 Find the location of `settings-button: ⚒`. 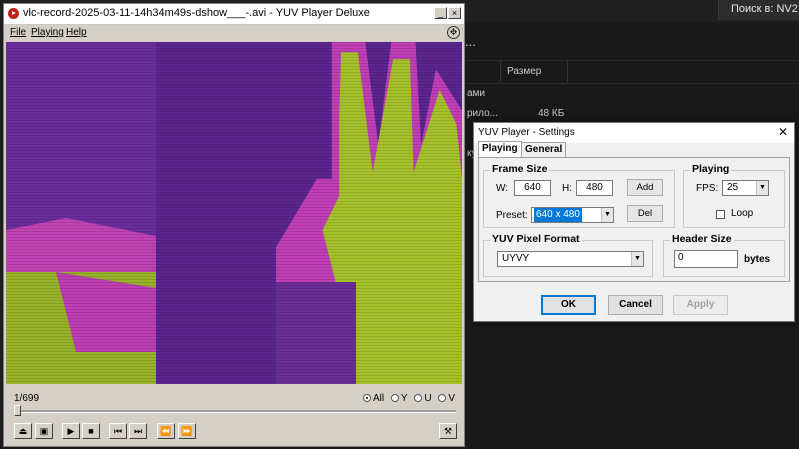

settings-button: ⚒ is located at coordinates (448, 431).